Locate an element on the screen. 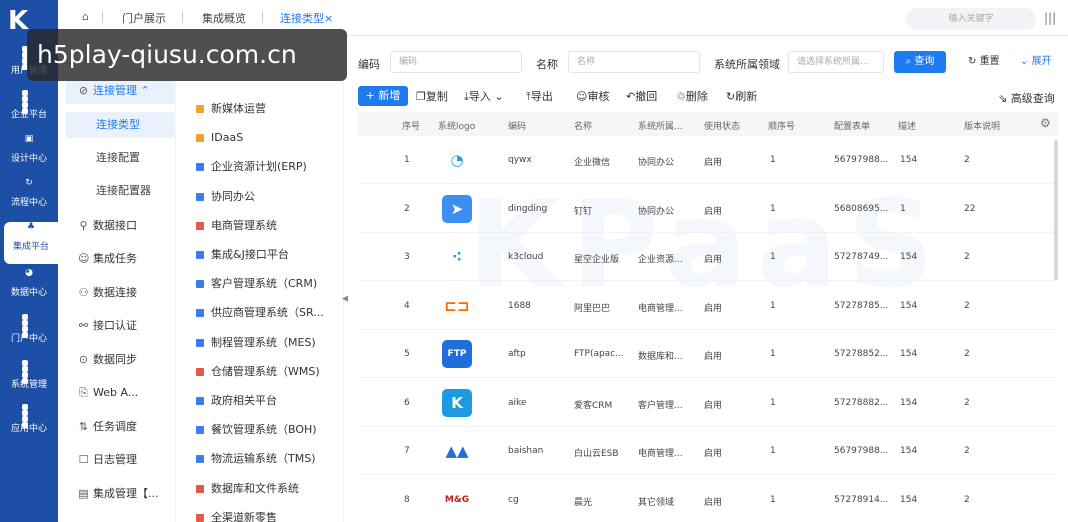  name-input: 名称 is located at coordinates (634, 62).